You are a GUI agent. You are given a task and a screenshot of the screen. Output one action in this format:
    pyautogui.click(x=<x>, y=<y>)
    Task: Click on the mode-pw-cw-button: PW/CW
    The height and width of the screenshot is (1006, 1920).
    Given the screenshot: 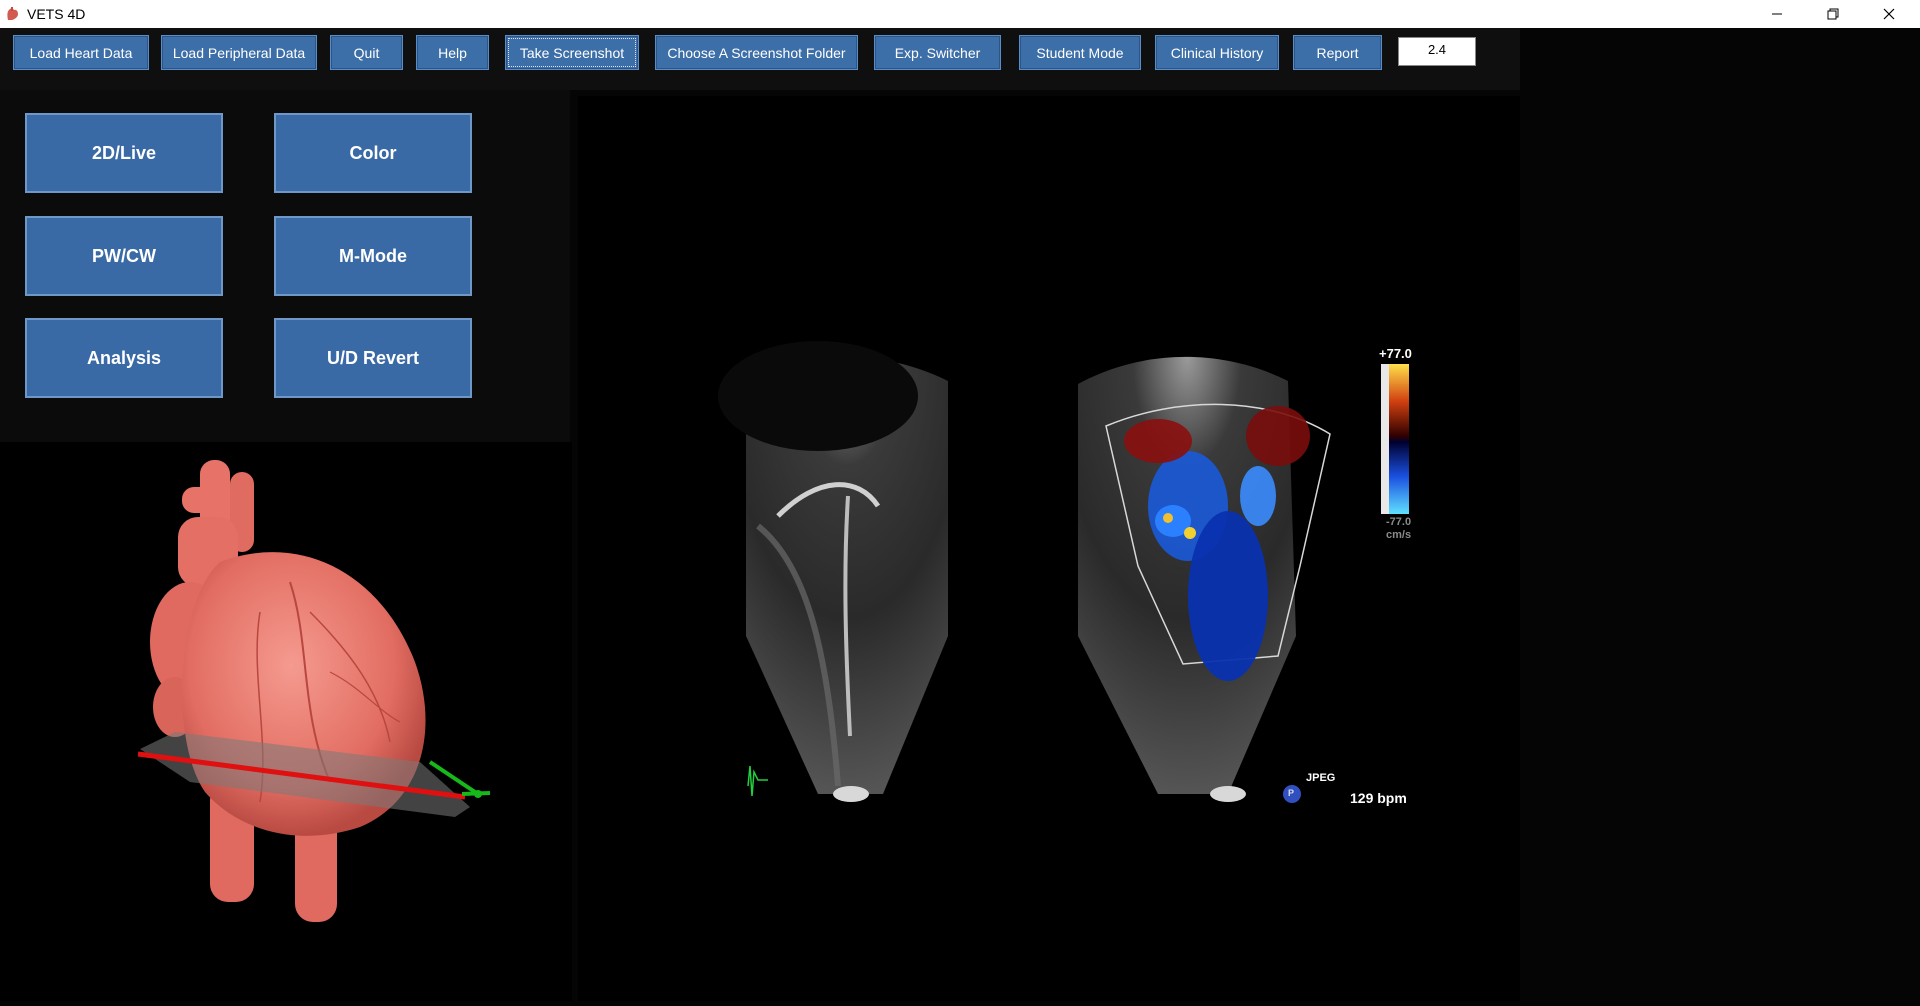 What is the action you would take?
    pyautogui.click(x=124, y=256)
    